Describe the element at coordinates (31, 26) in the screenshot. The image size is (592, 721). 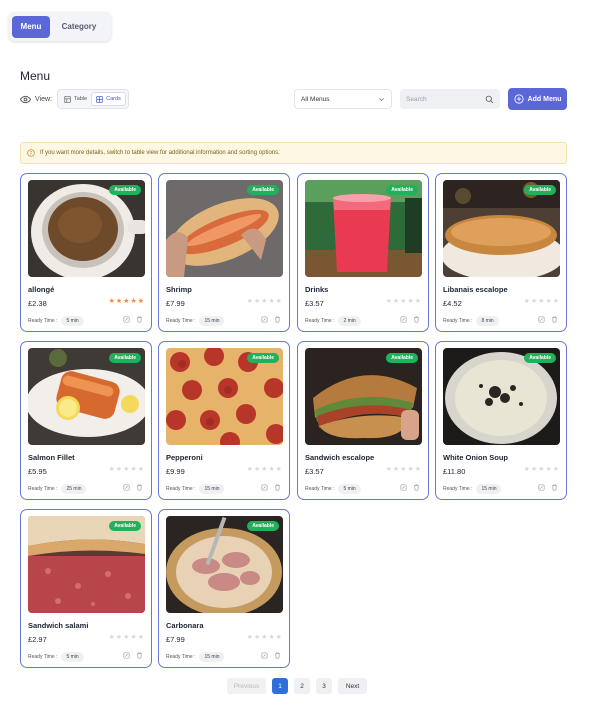
I see `tab-menu: Menu` at that location.